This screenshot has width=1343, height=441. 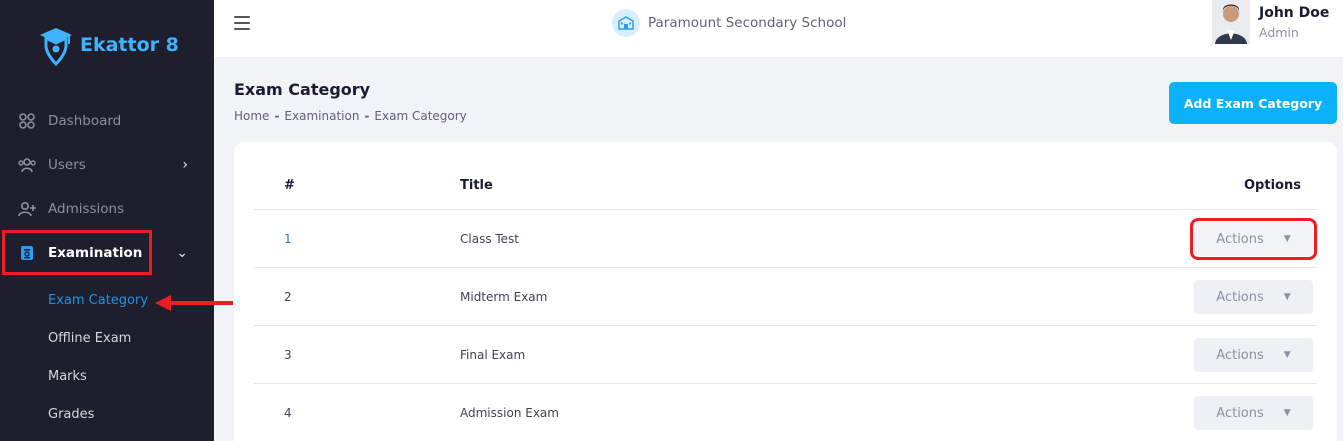 What do you see at coordinates (27, 209) in the screenshot?
I see `add-user-icon` at bounding box center [27, 209].